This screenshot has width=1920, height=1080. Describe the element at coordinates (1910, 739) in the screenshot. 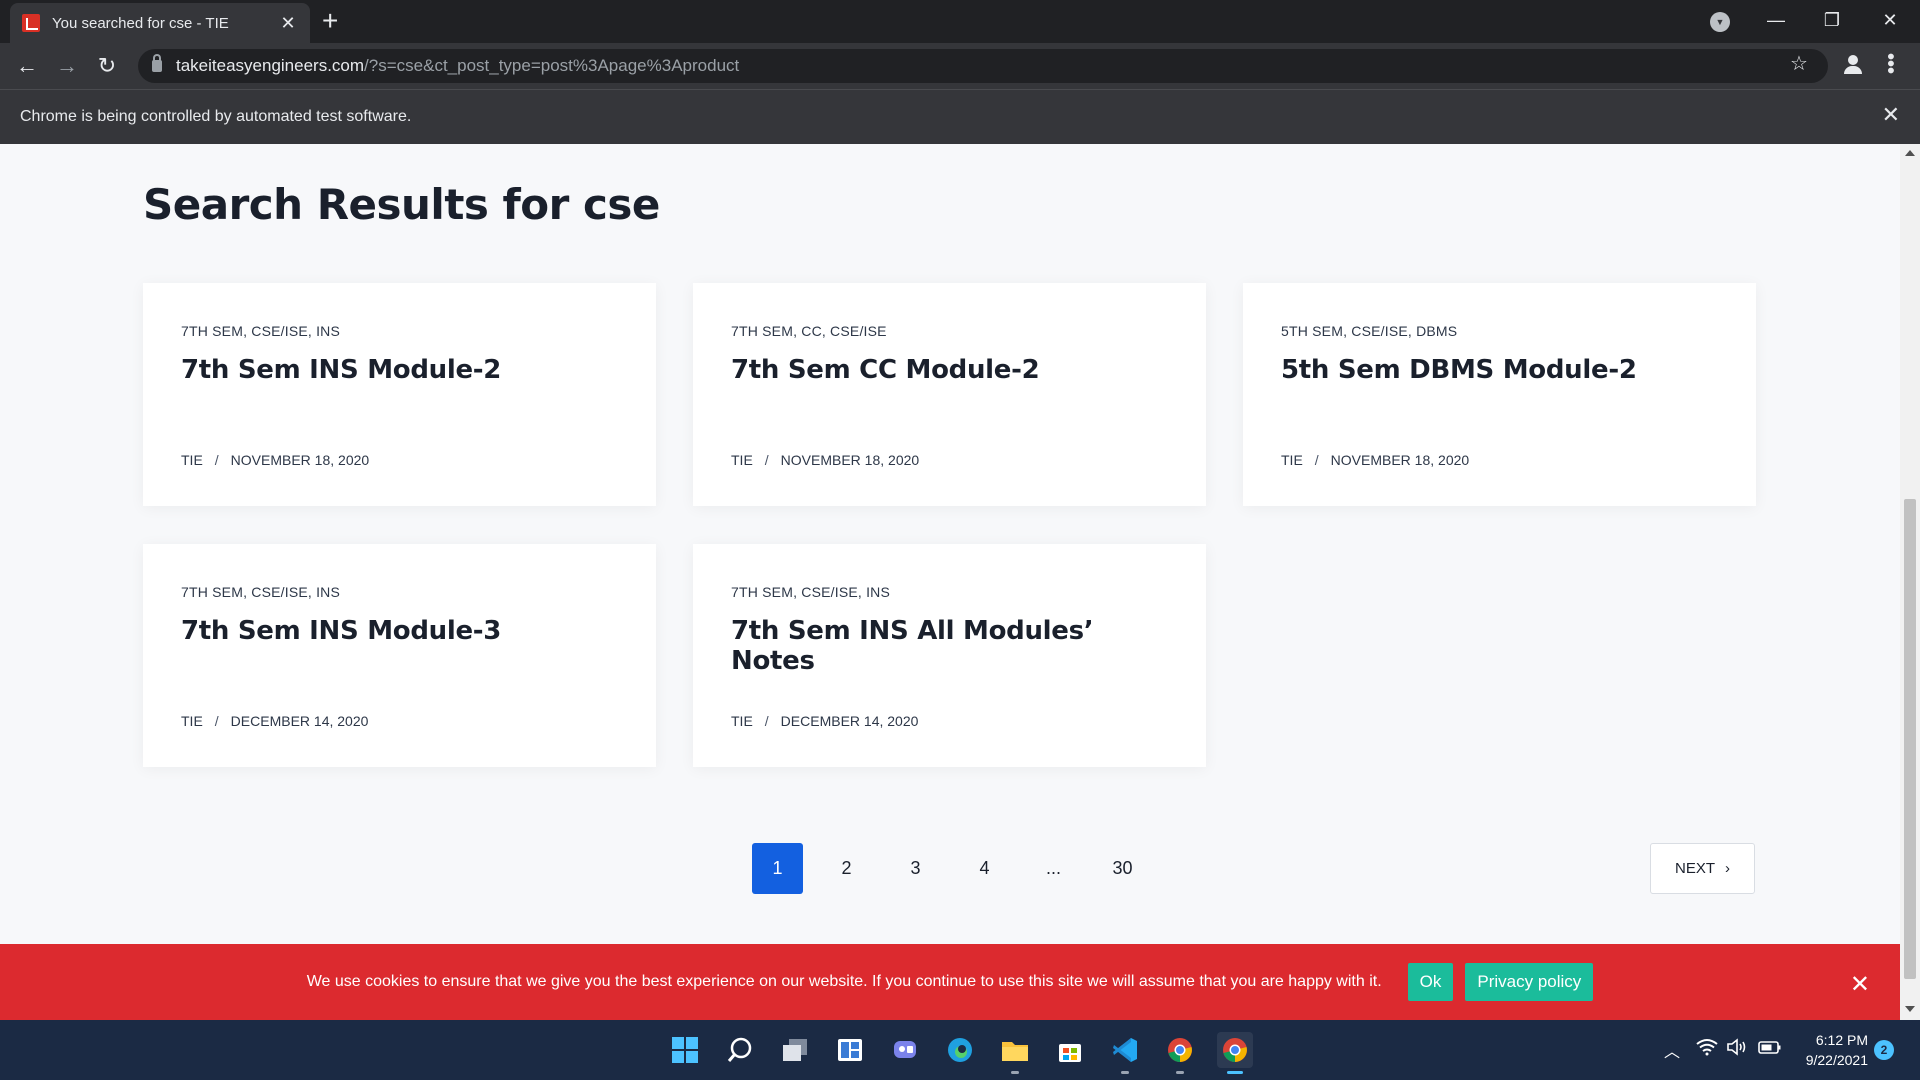

I see `scroll-thumb` at that location.